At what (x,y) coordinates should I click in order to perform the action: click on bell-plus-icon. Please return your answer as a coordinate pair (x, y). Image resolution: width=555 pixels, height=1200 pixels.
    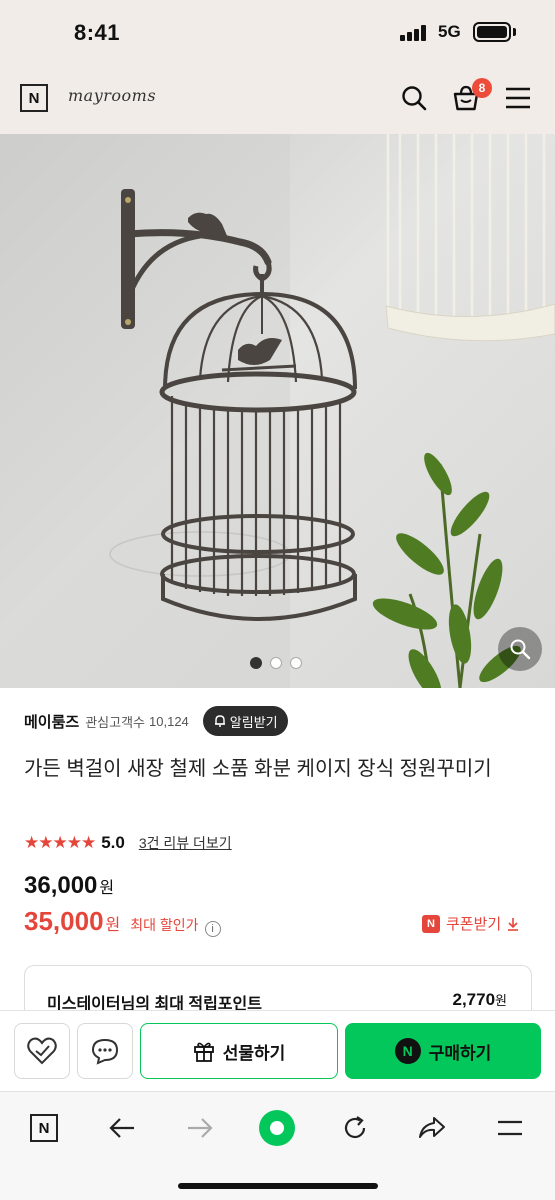
    Looking at the image, I should click on (219, 721).